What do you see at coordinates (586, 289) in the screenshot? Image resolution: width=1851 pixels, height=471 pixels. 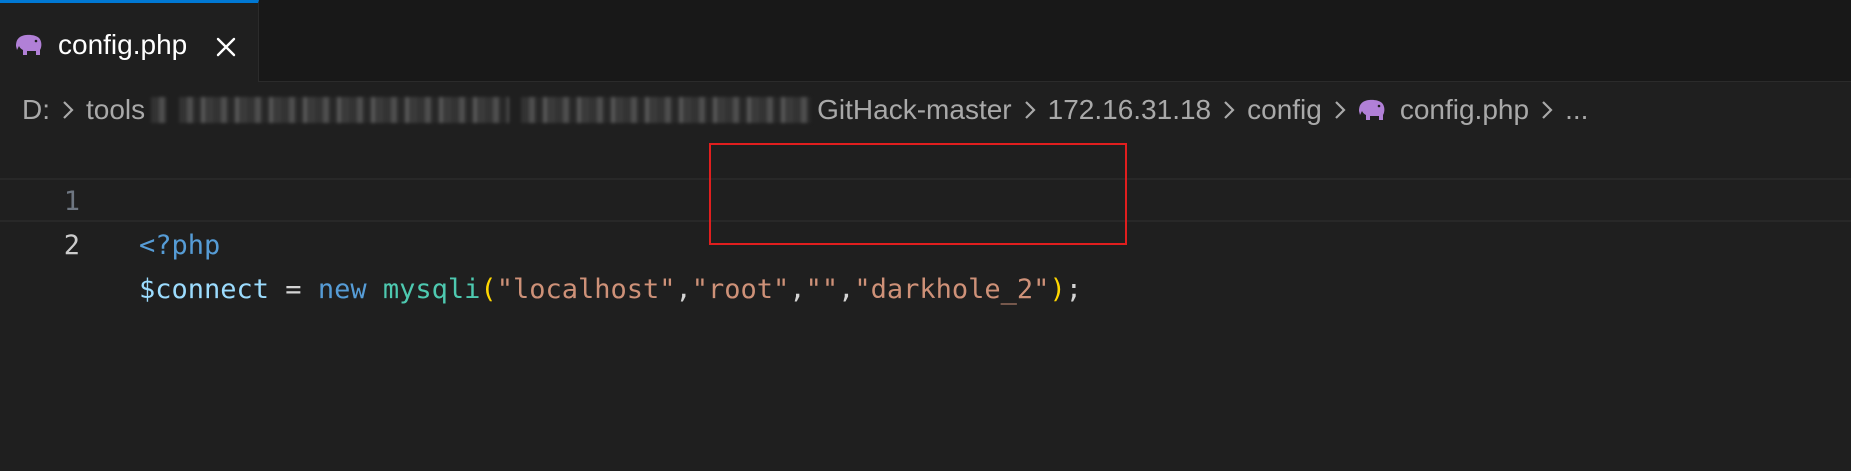 I see `token-string-host: "localhost"` at bounding box center [586, 289].